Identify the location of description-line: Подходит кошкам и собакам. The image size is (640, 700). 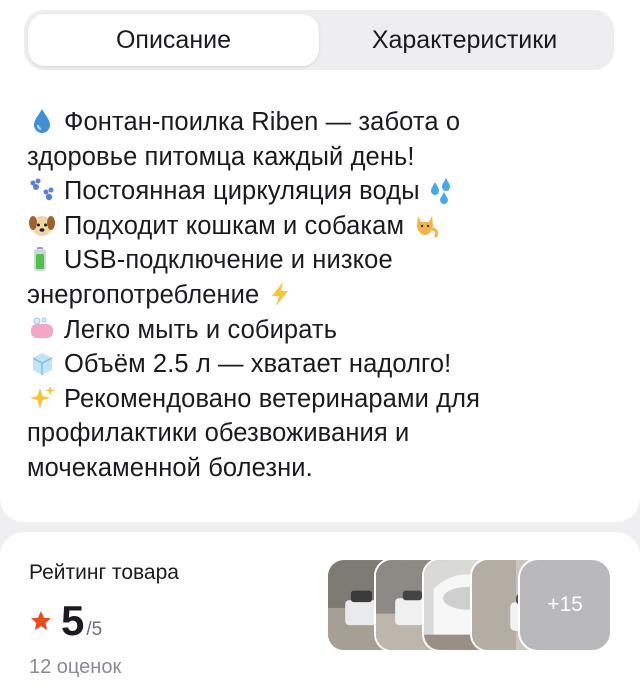
(234, 225).